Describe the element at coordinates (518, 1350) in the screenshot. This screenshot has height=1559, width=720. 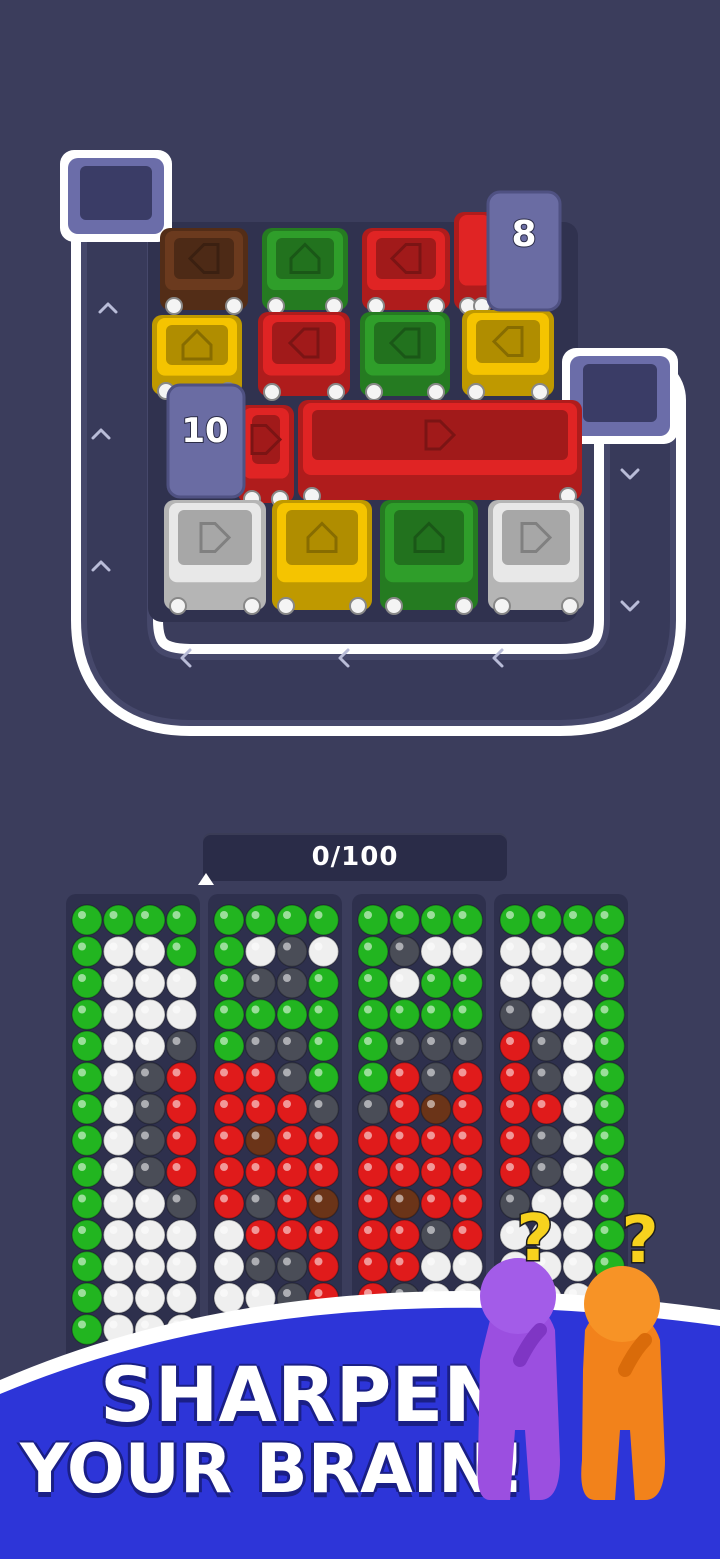
I see `purple-character-icon: ?` at that location.